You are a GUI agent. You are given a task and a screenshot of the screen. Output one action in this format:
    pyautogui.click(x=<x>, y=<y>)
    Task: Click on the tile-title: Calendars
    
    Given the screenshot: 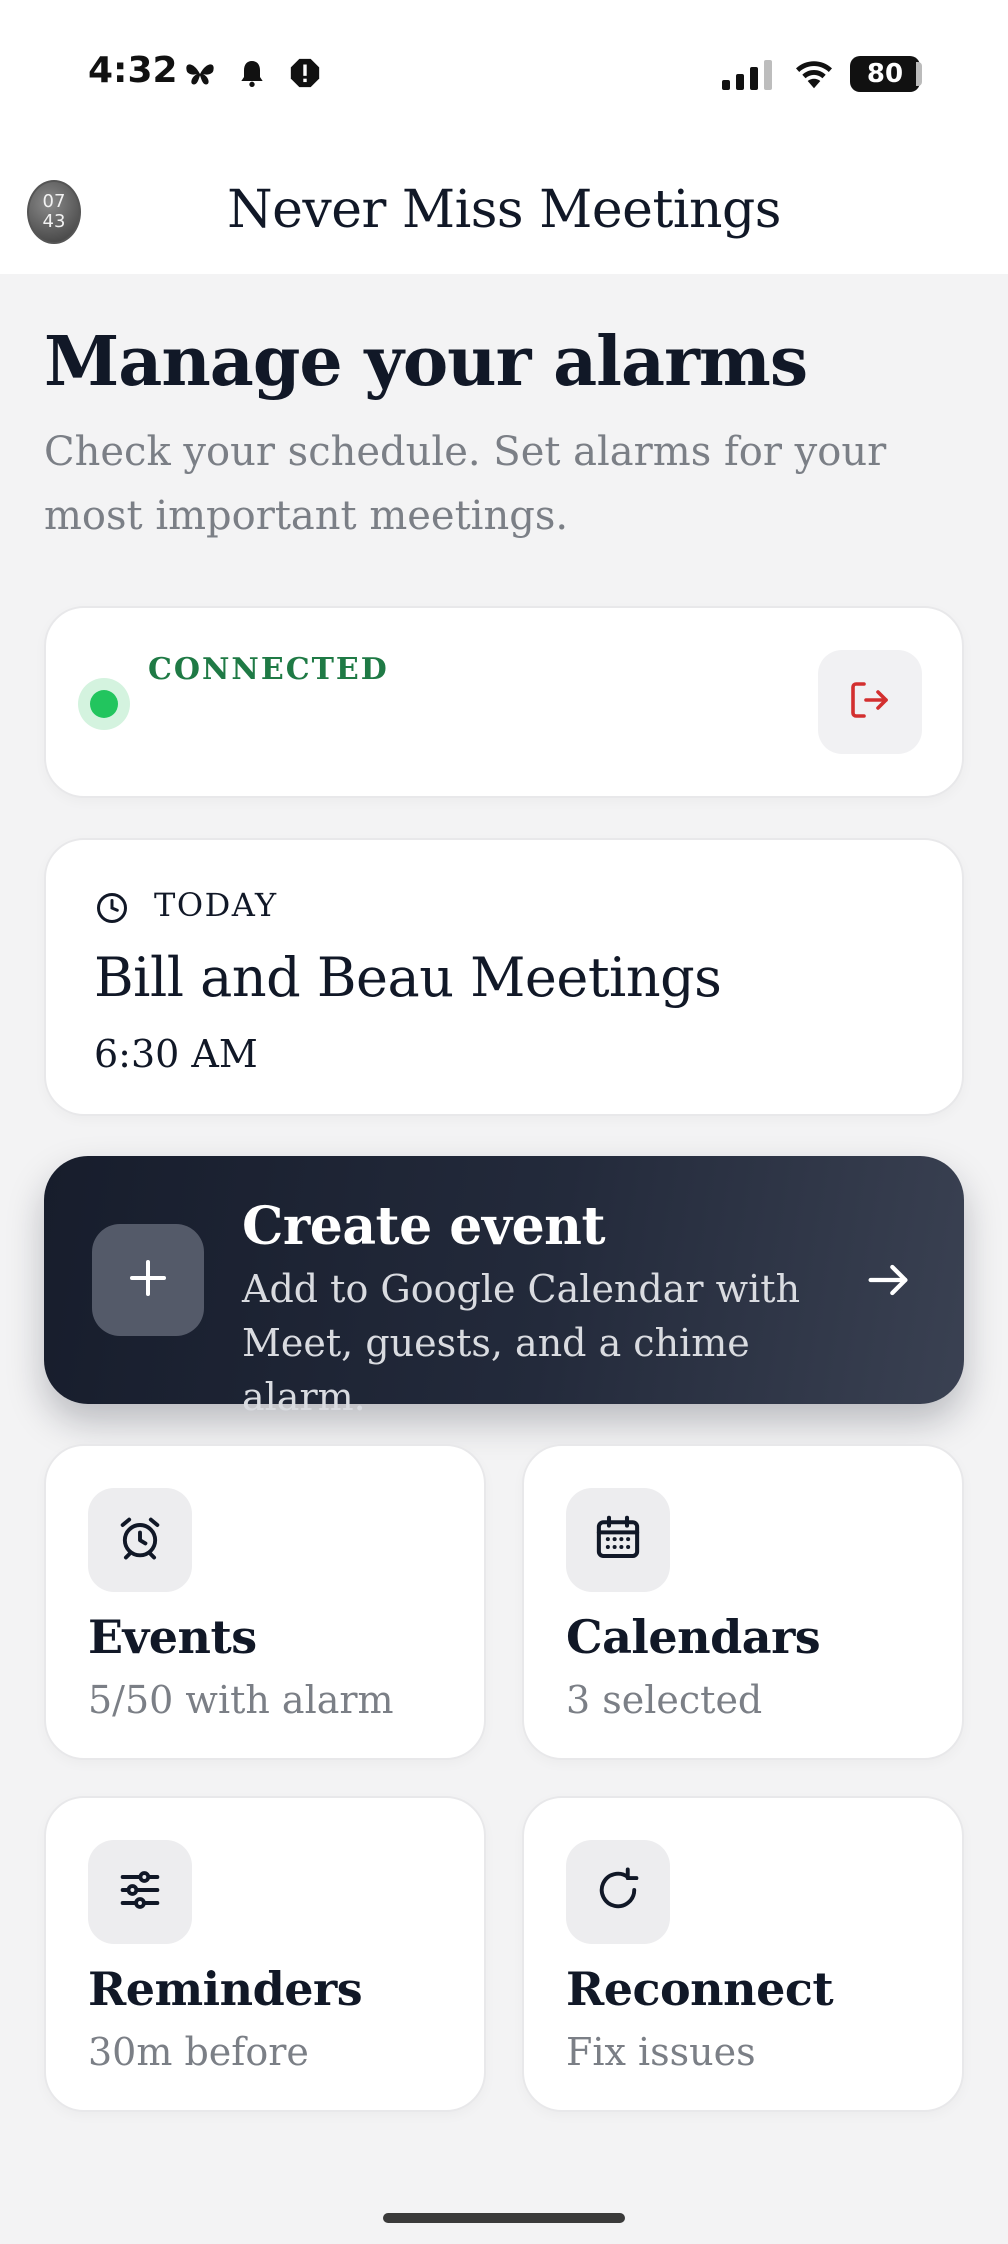 What is the action you would take?
    pyautogui.click(x=693, y=1637)
    